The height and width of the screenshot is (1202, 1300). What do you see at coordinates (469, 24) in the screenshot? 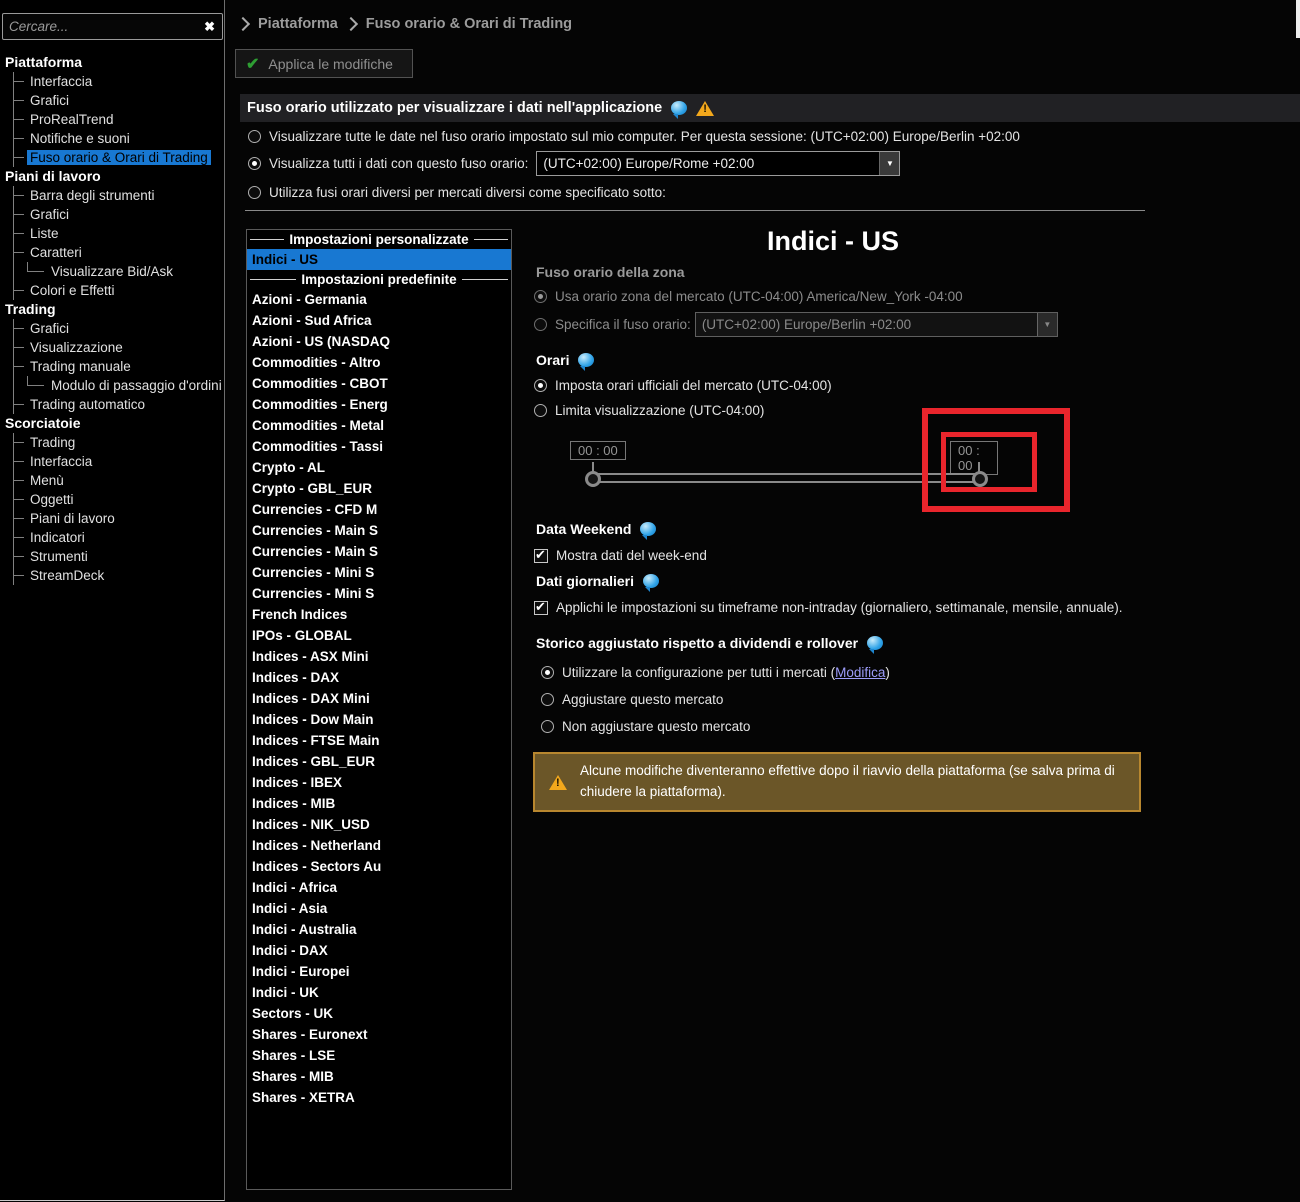
I see `breadcrumb-item: Fuso orario & Orari di Trading` at bounding box center [469, 24].